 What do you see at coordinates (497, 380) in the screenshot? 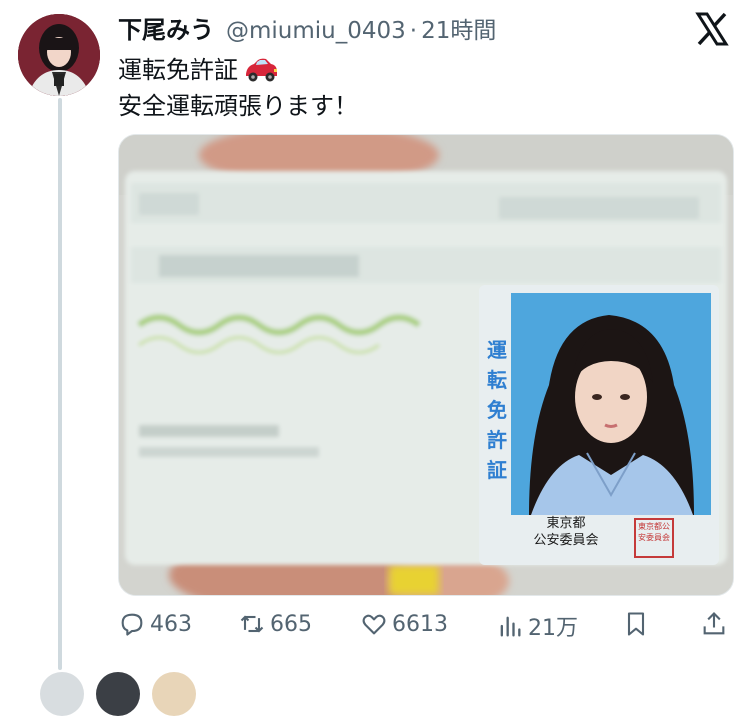
I see `license-label-char: 転` at bounding box center [497, 380].